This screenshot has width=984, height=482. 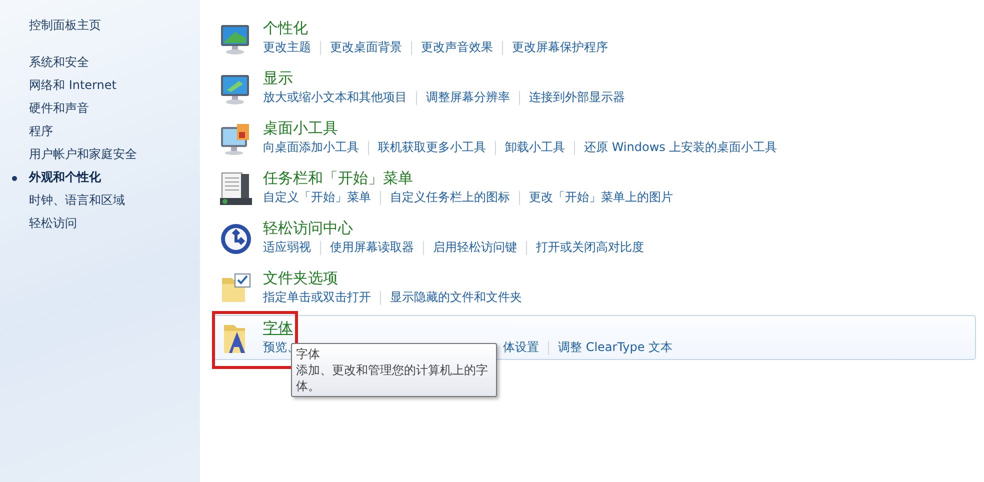 I want to click on bullet-icon, so click(x=14, y=178).